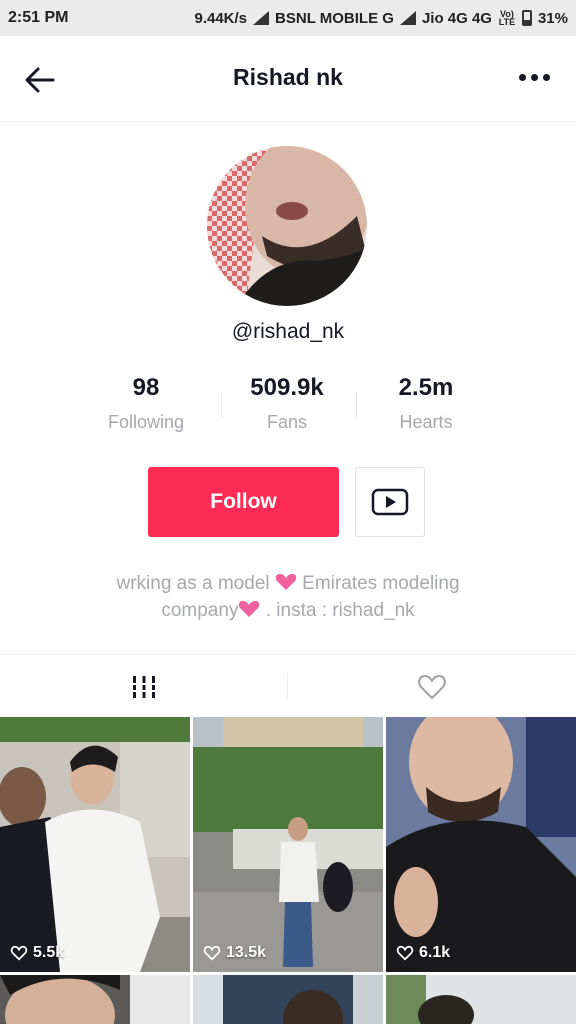 The height and width of the screenshot is (1024, 576). I want to click on stat-hearts: 2.5m Hearts, so click(426, 403).